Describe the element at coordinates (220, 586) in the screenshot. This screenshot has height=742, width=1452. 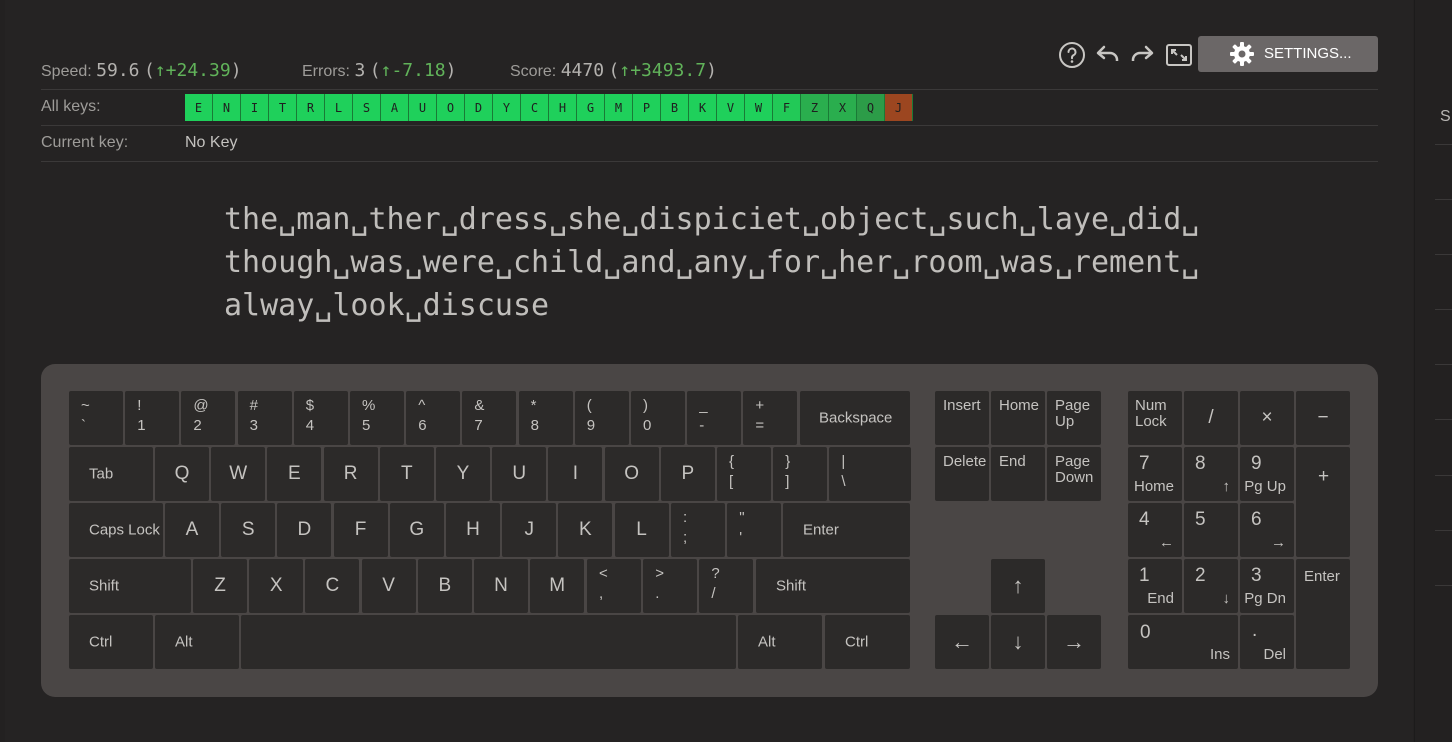
I see `key-z: Z` at that location.